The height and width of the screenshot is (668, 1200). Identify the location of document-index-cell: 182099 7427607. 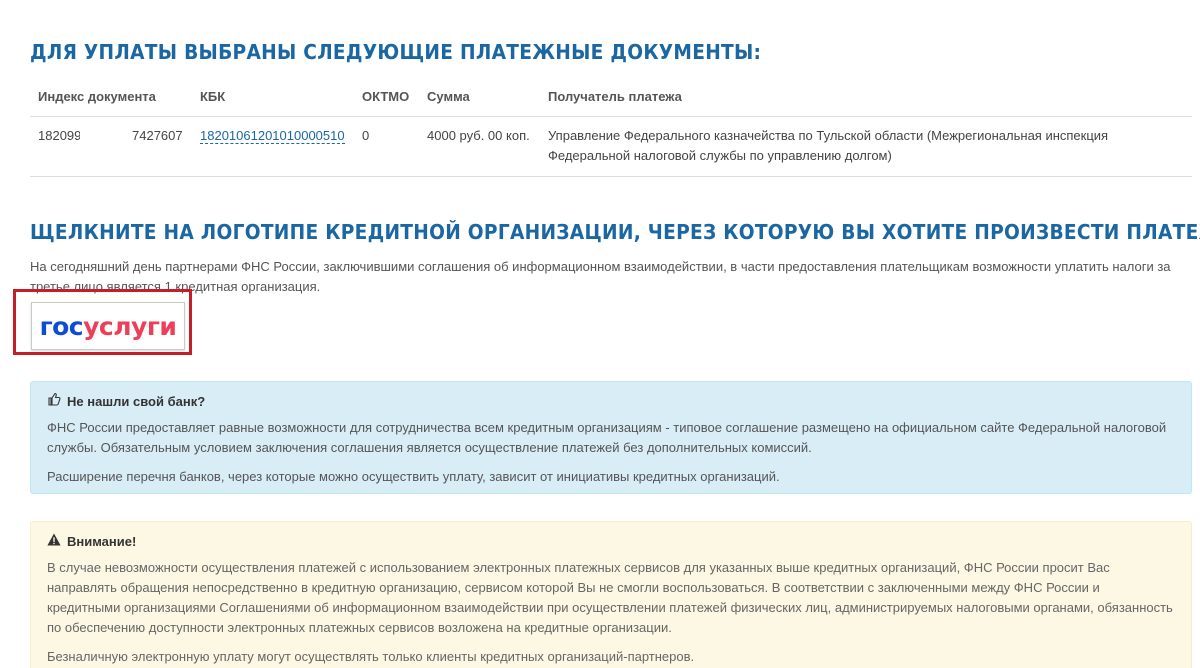
(111, 146).